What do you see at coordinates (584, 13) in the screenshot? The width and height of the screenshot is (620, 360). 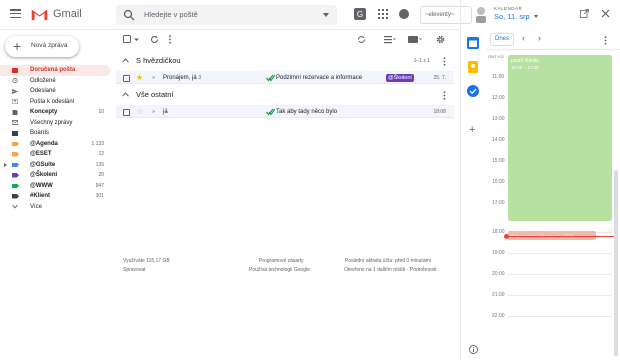 I see `open-in-new-icon` at bounding box center [584, 13].